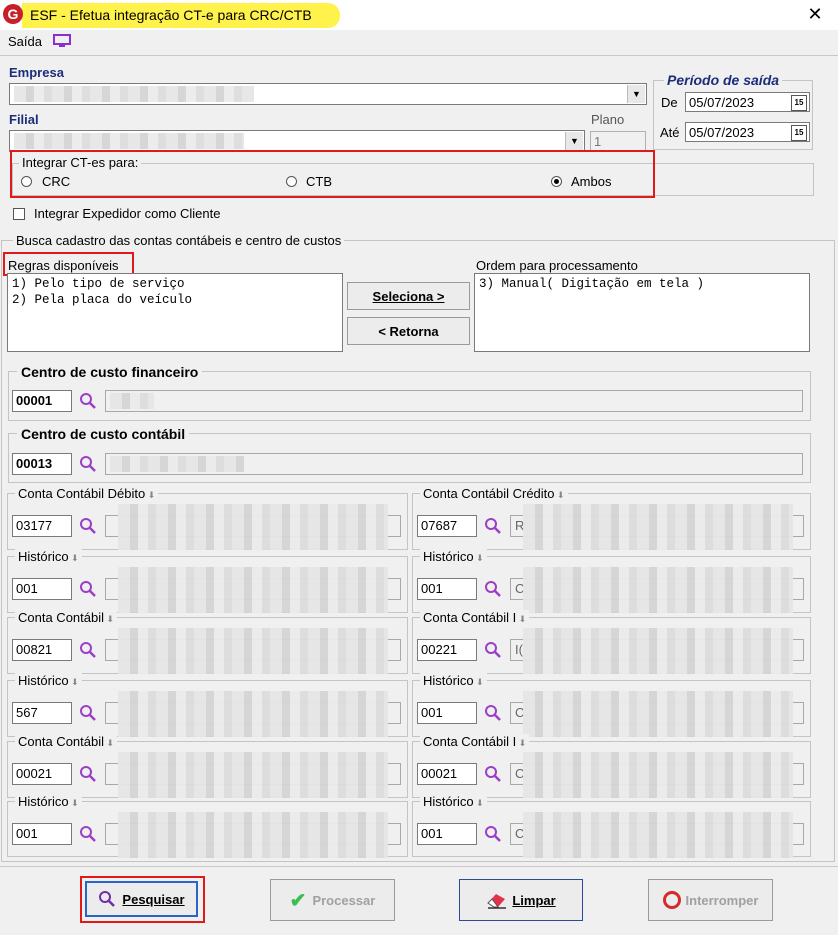  Describe the element at coordinates (722, 900) in the screenshot. I see `interromper-label: Interromper` at that location.